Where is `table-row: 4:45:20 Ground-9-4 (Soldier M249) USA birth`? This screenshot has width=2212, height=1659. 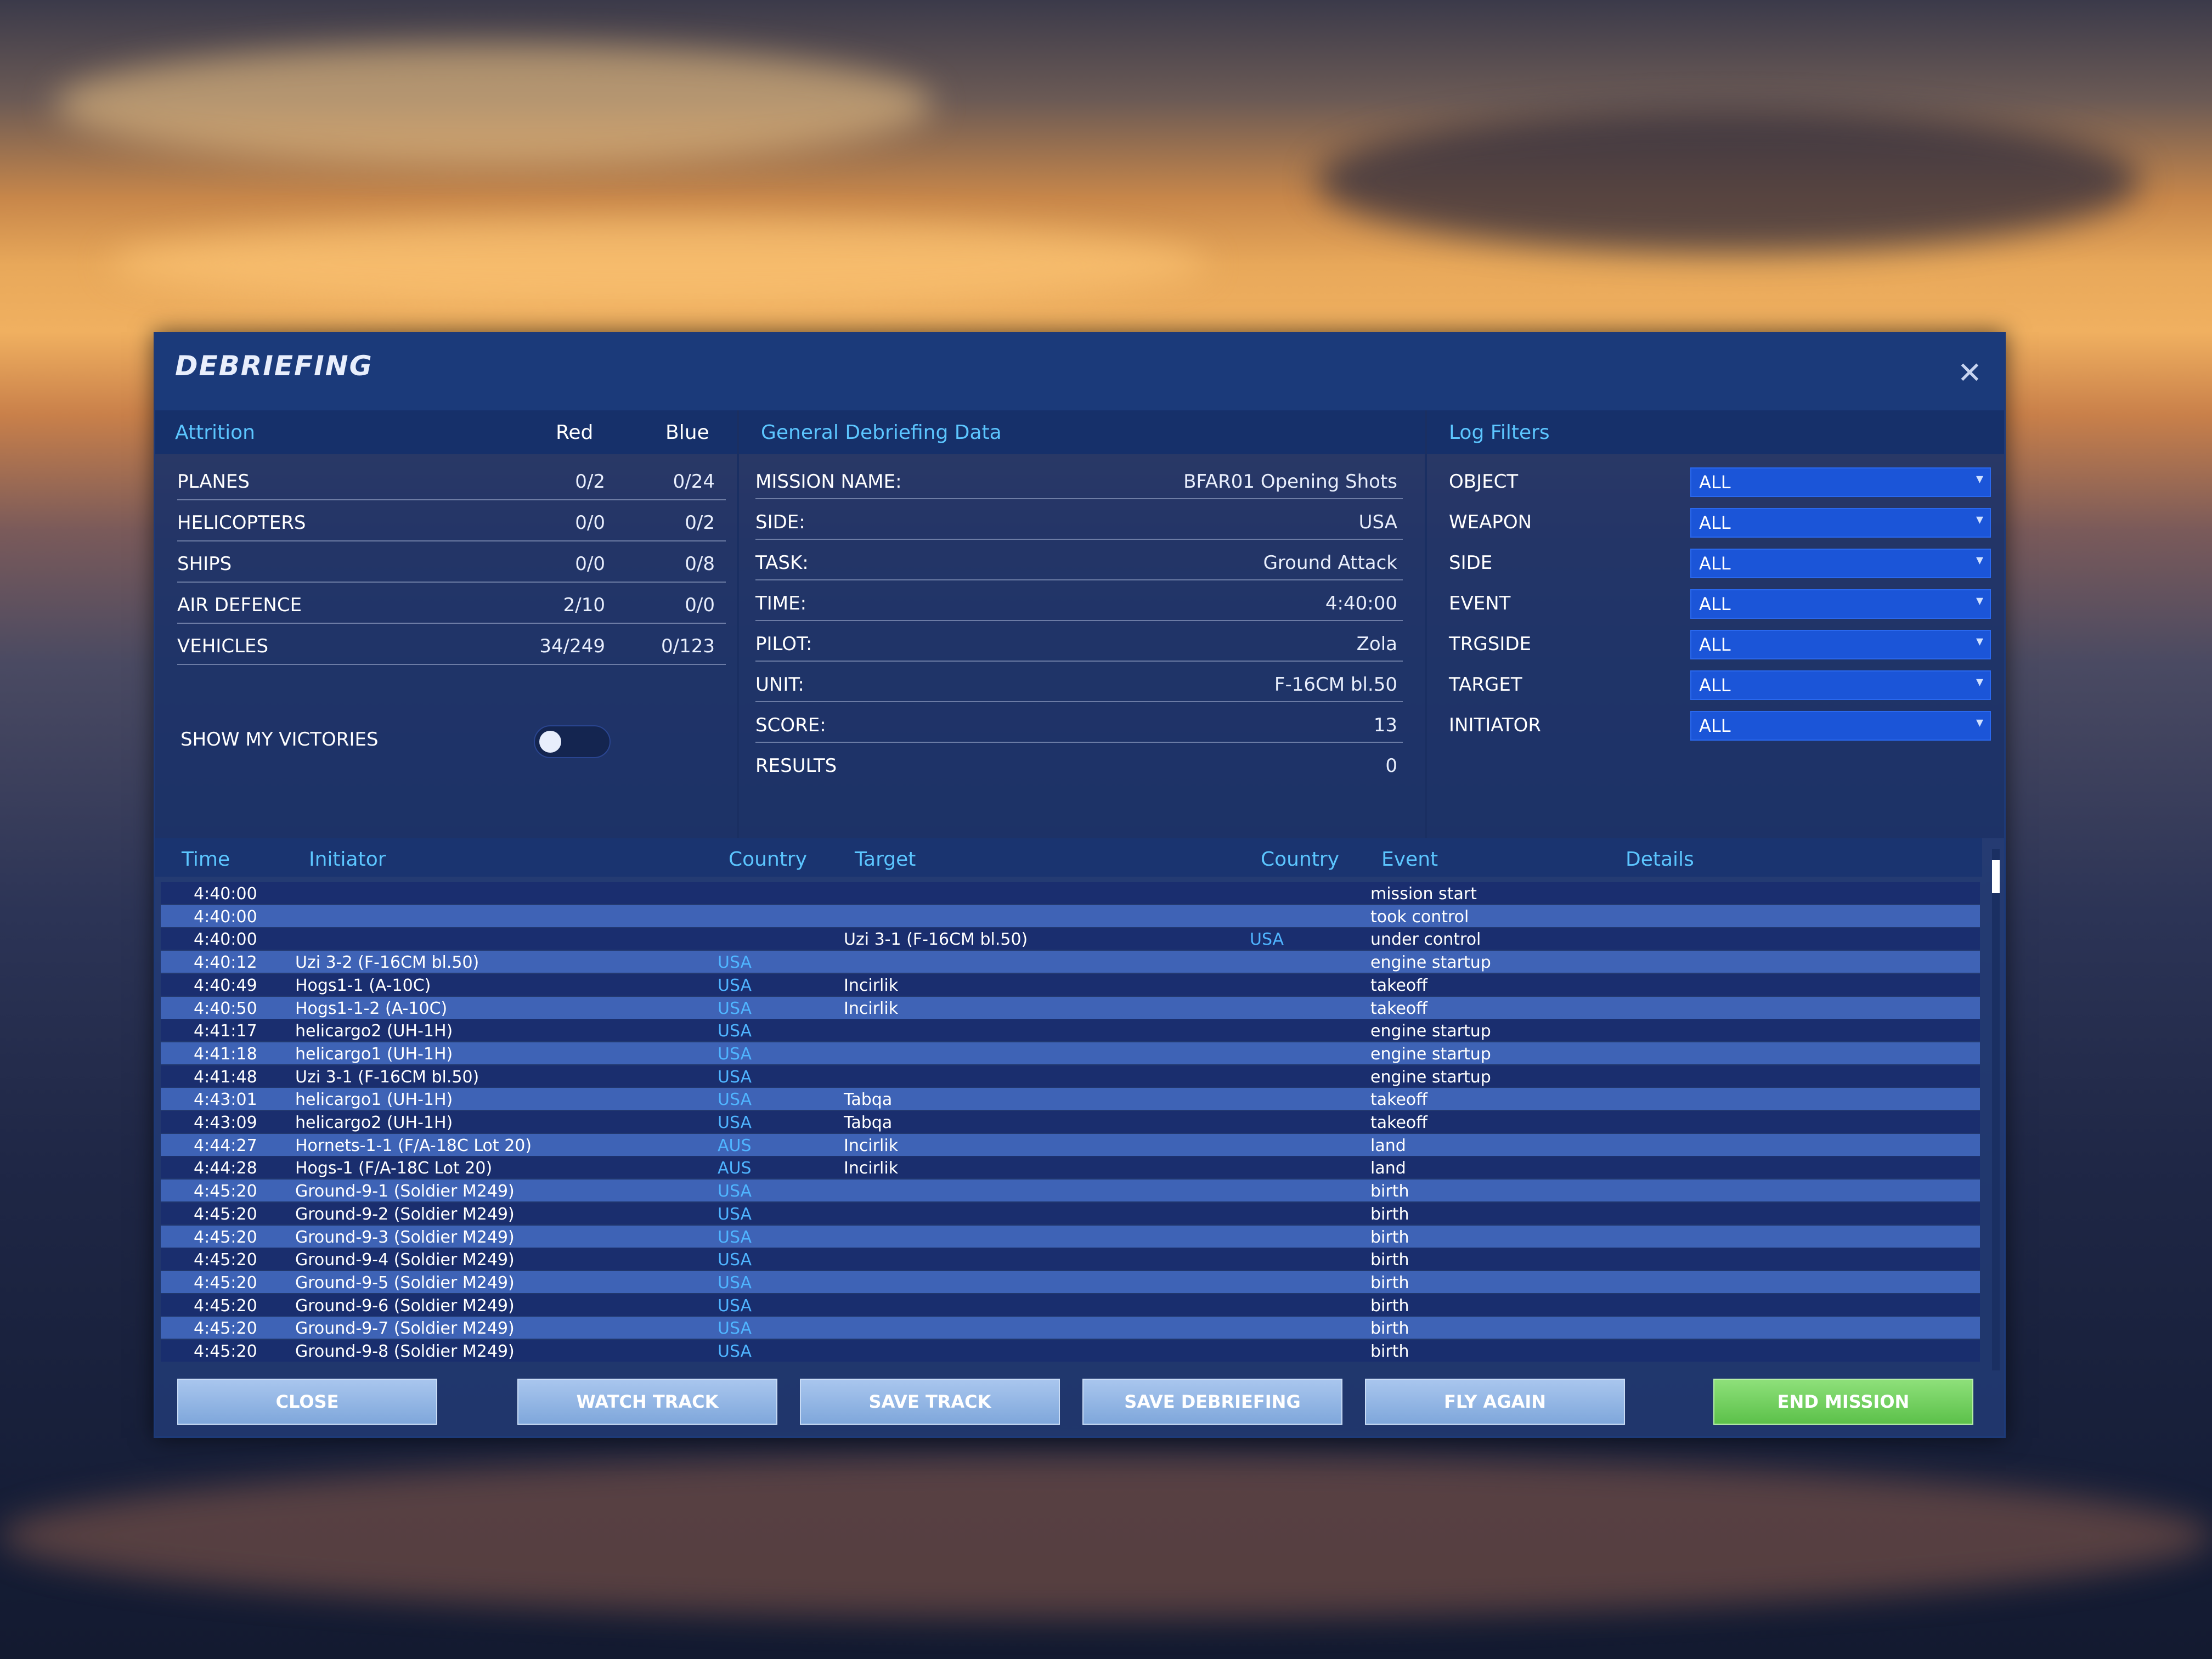
table-row: 4:45:20 Ground-9-4 (Soldier M249) USA birth is located at coordinates (1070, 1259).